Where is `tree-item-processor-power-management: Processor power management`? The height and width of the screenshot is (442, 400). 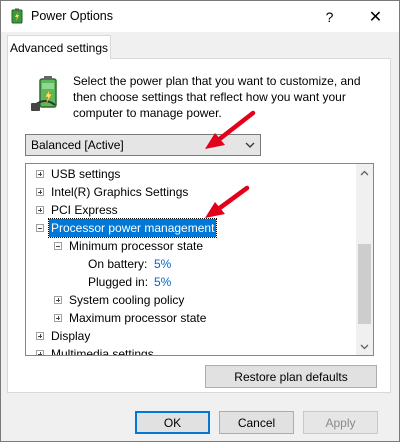
tree-item-processor-power-management: Processor power management is located at coordinates (191, 228).